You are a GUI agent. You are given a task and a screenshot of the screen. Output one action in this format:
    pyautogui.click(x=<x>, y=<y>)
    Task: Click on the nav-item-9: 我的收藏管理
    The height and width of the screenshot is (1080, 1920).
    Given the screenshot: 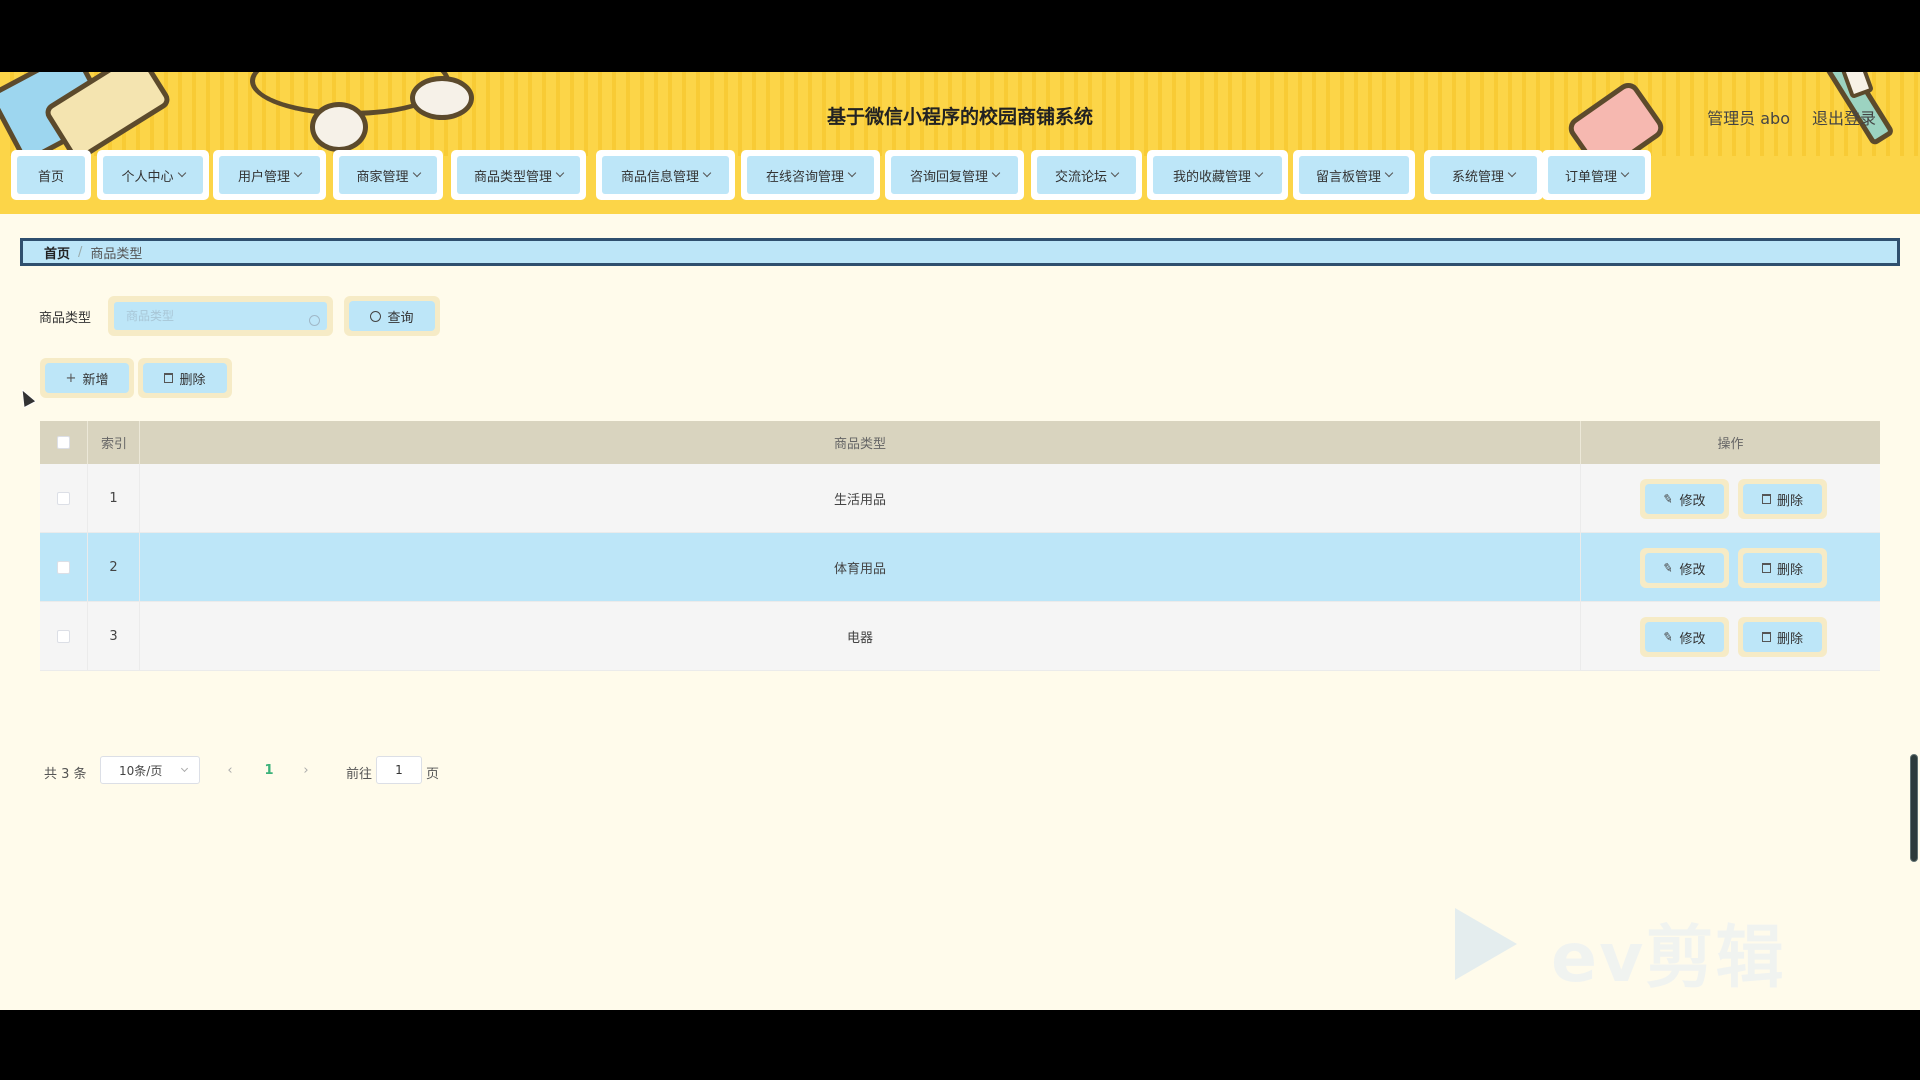 What is the action you would take?
    pyautogui.click(x=1217, y=175)
    